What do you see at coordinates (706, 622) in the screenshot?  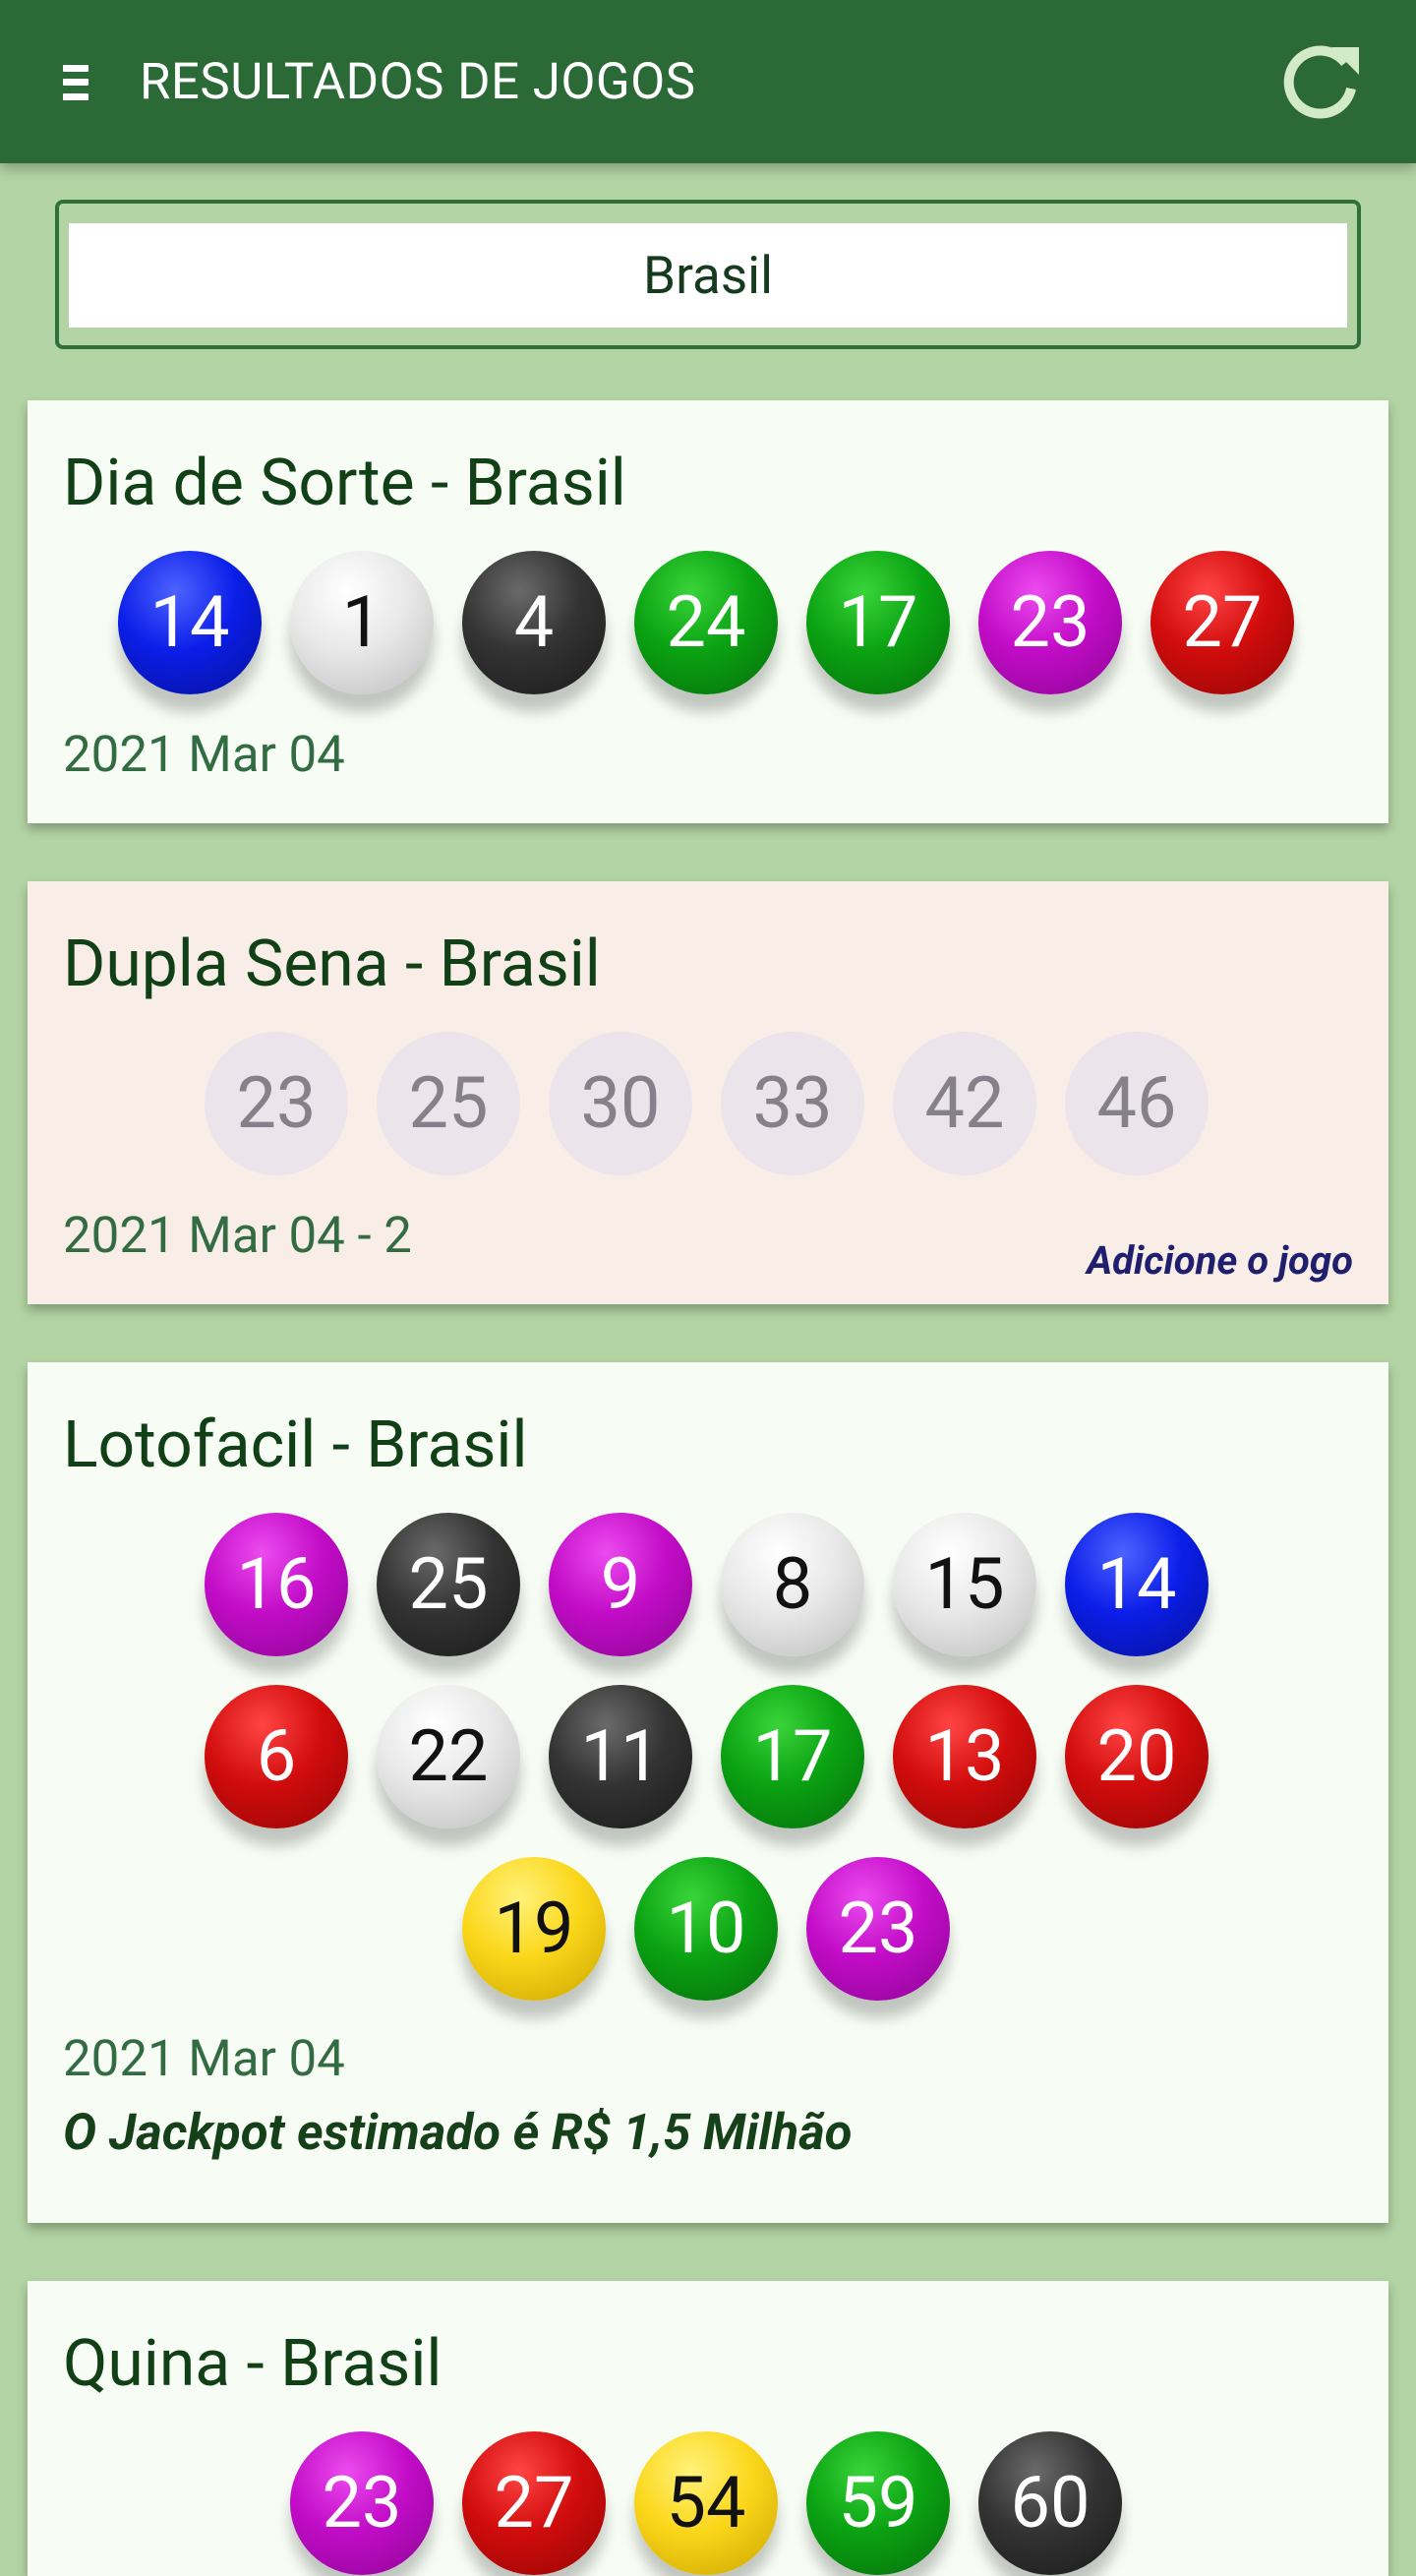 I see `result-ball: 24` at bounding box center [706, 622].